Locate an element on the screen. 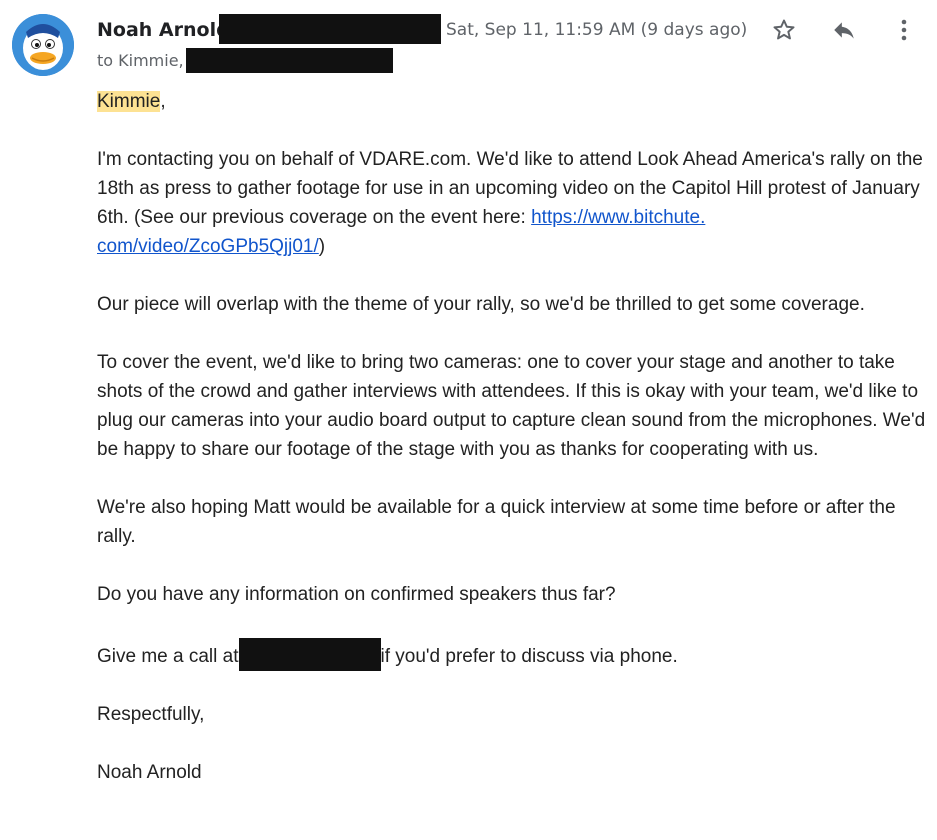 The image size is (937, 840). reply-button is located at coordinates (844, 30).